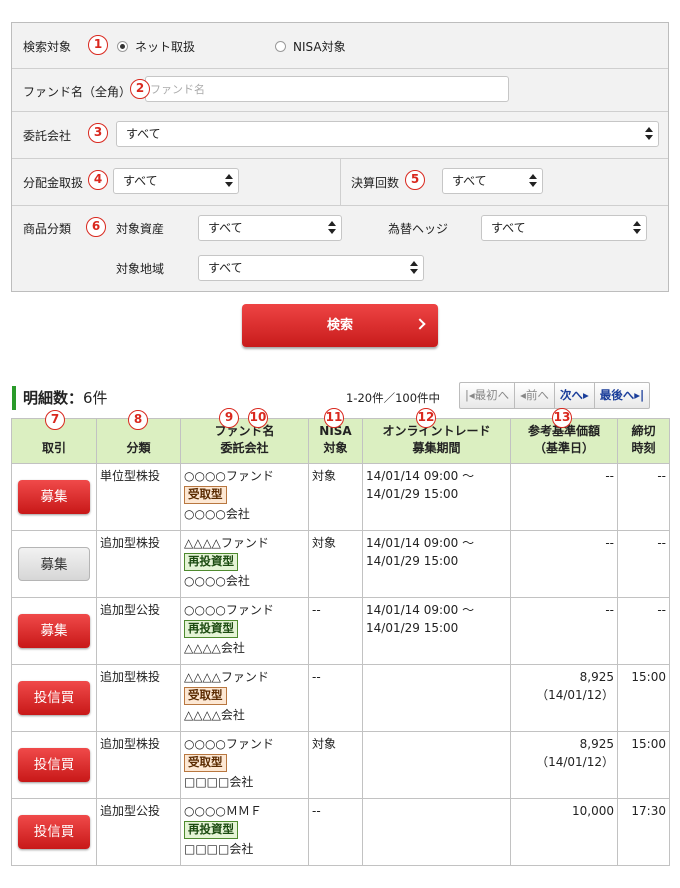 This screenshot has width=680, height=888. What do you see at coordinates (508, 228) in the screenshot?
I see `hedge-value: すべて` at bounding box center [508, 228].